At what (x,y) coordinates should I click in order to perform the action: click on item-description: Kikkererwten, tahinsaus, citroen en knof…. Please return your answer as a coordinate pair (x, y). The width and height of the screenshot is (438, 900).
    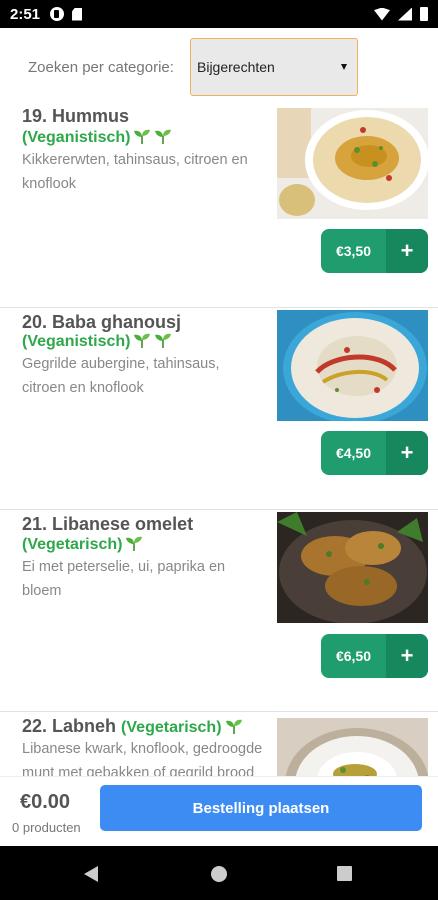
    Looking at the image, I should click on (135, 172).